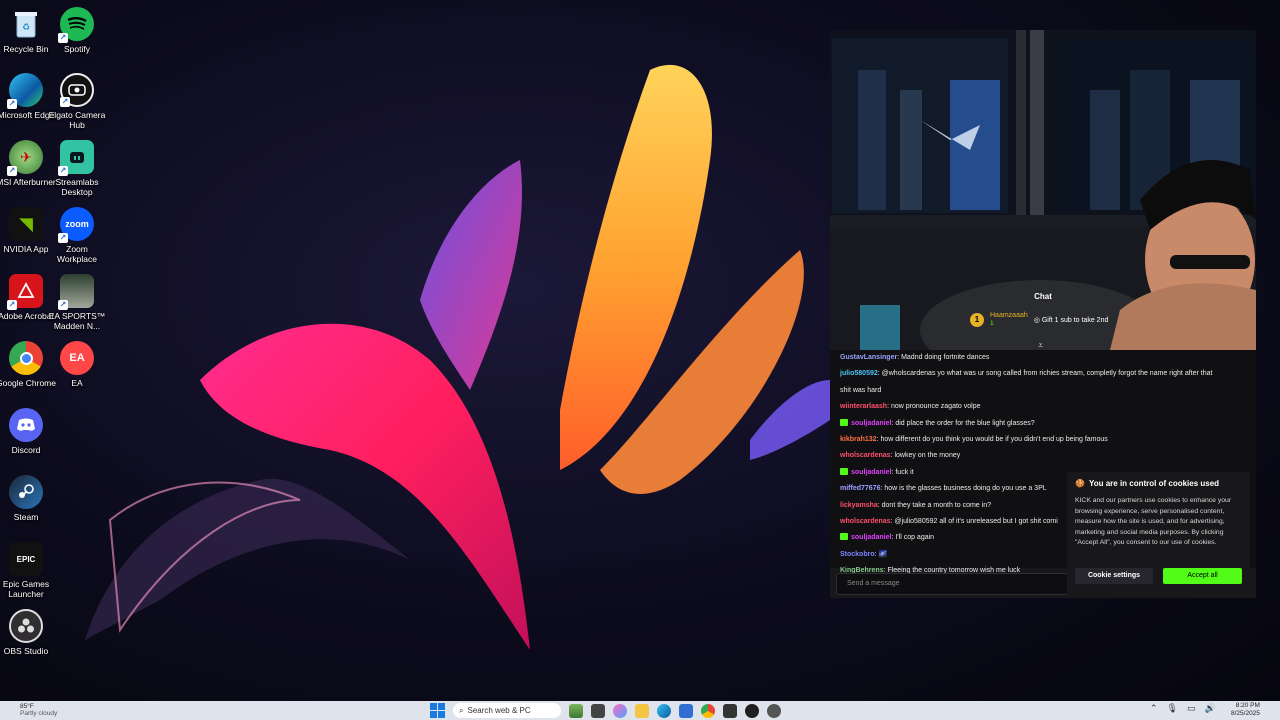  I want to click on copilot-icon, so click(620, 710).